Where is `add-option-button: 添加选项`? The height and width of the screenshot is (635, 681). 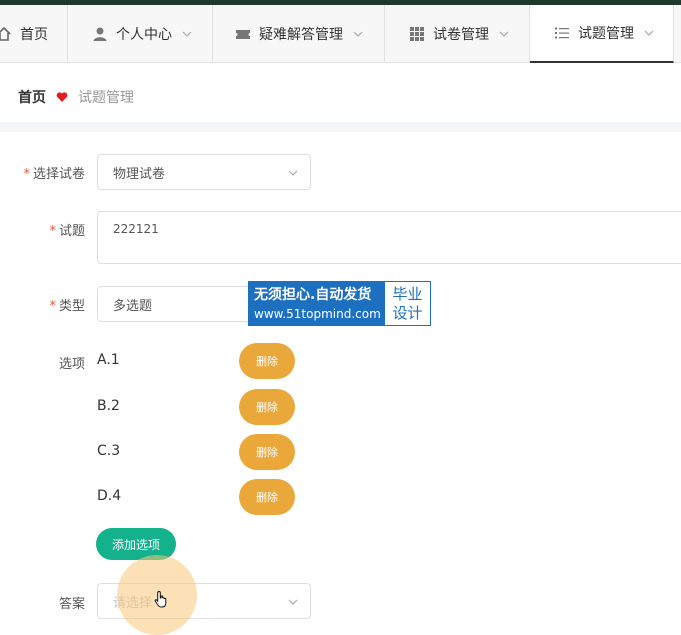 add-option-button: 添加选项 is located at coordinates (136, 544).